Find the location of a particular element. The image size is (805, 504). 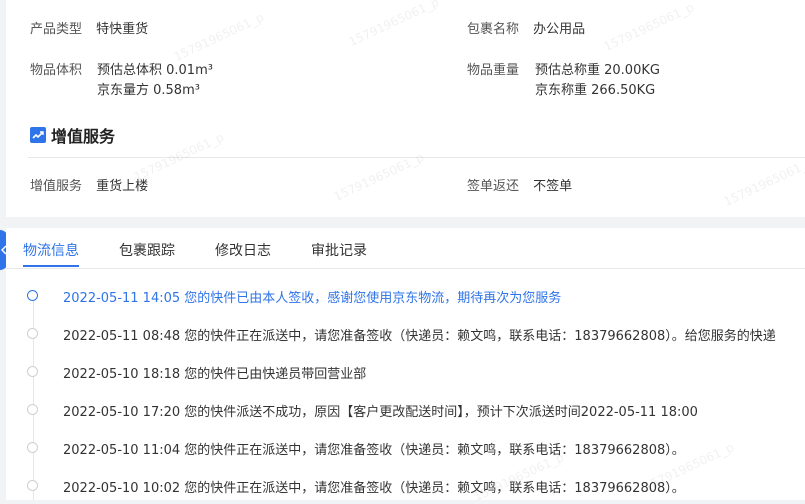

package-name-field: 包裹名称 办公用品 is located at coordinates (526, 30).